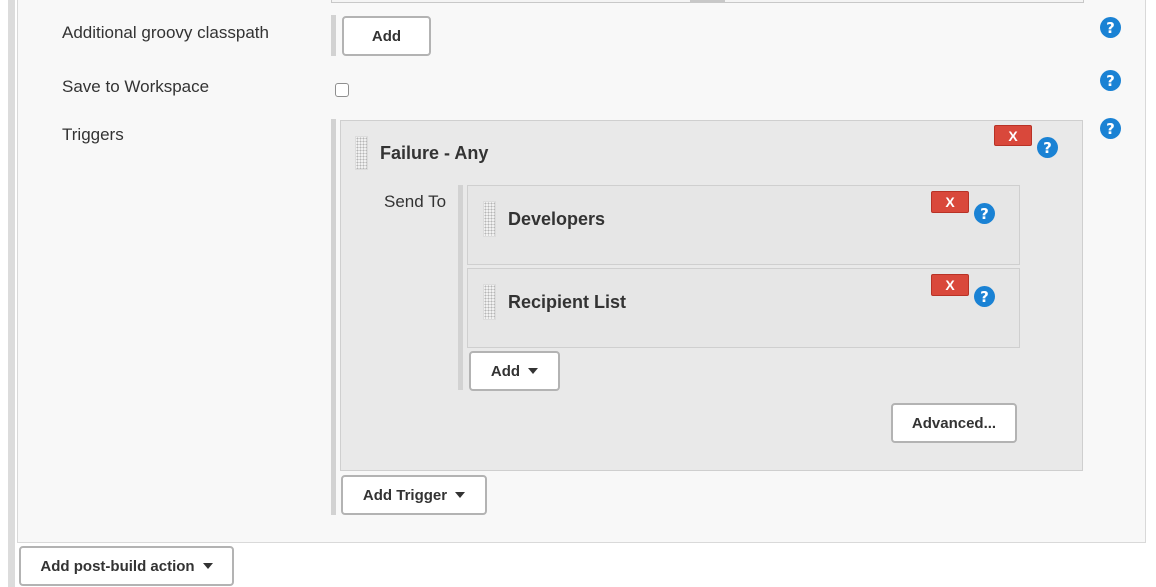 The height and width of the screenshot is (587, 1156). I want to click on classpath-help-icon: ?, so click(1110, 27).